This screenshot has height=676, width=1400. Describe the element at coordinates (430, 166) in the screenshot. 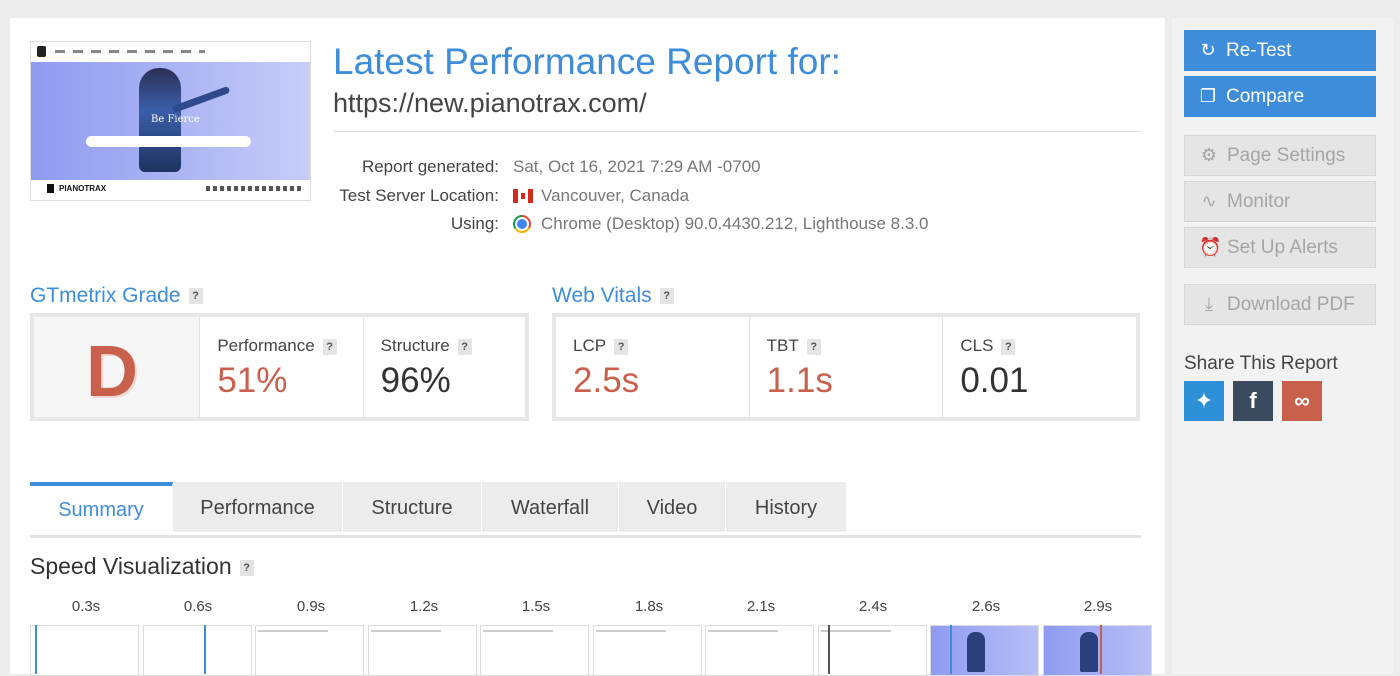

I see `report-generated-label: Report generated:` at that location.